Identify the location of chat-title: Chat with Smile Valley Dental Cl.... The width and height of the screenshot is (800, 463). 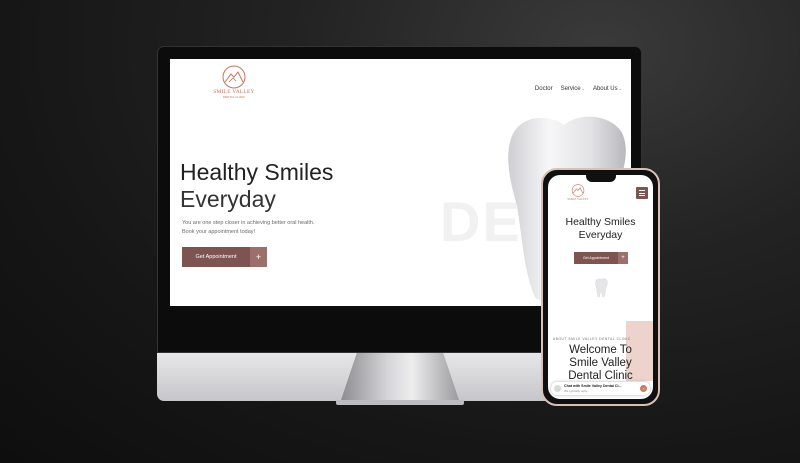
(593, 386).